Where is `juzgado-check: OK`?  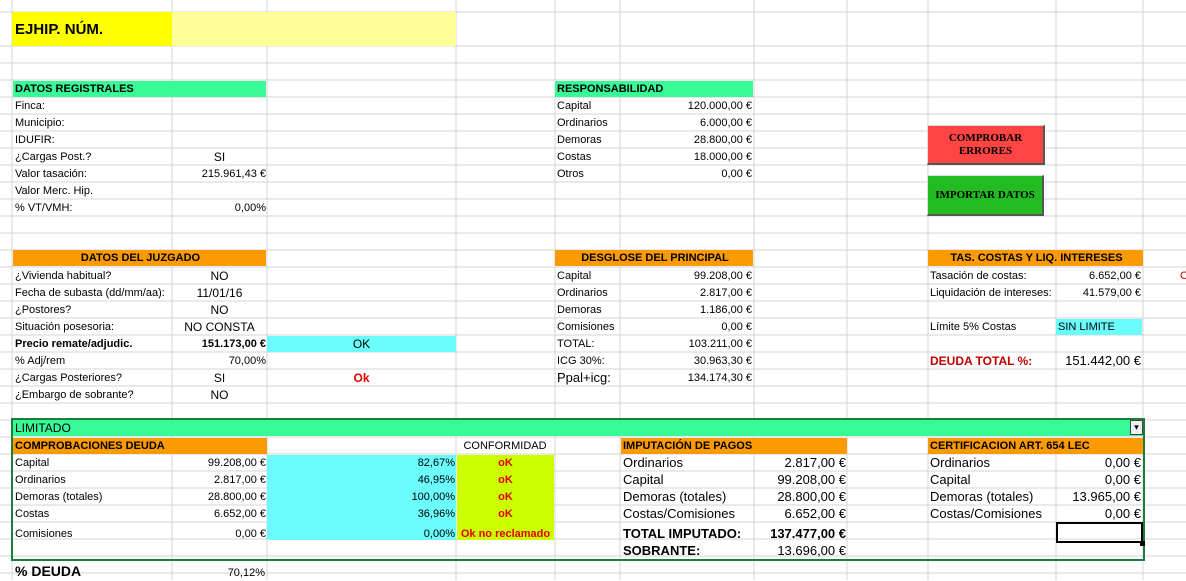
juzgado-check: OK is located at coordinates (361, 344).